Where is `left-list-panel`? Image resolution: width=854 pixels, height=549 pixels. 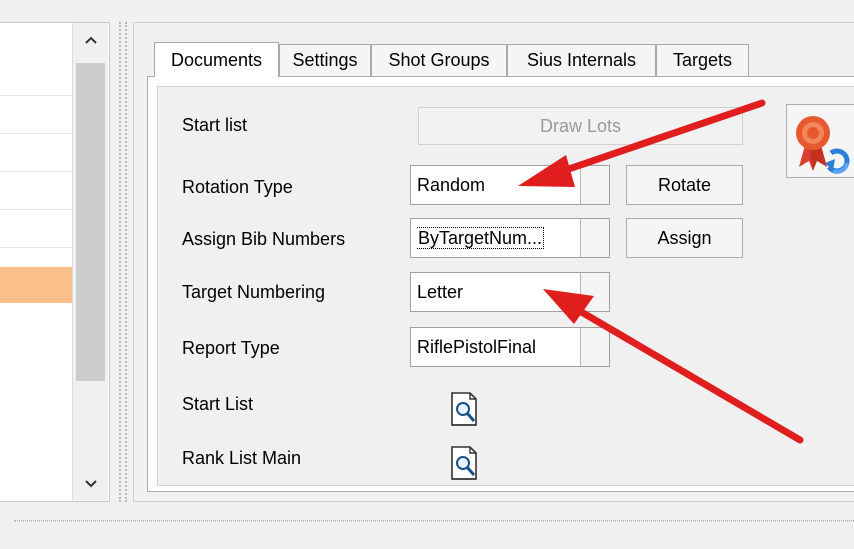 left-list-panel is located at coordinates (55, 262).